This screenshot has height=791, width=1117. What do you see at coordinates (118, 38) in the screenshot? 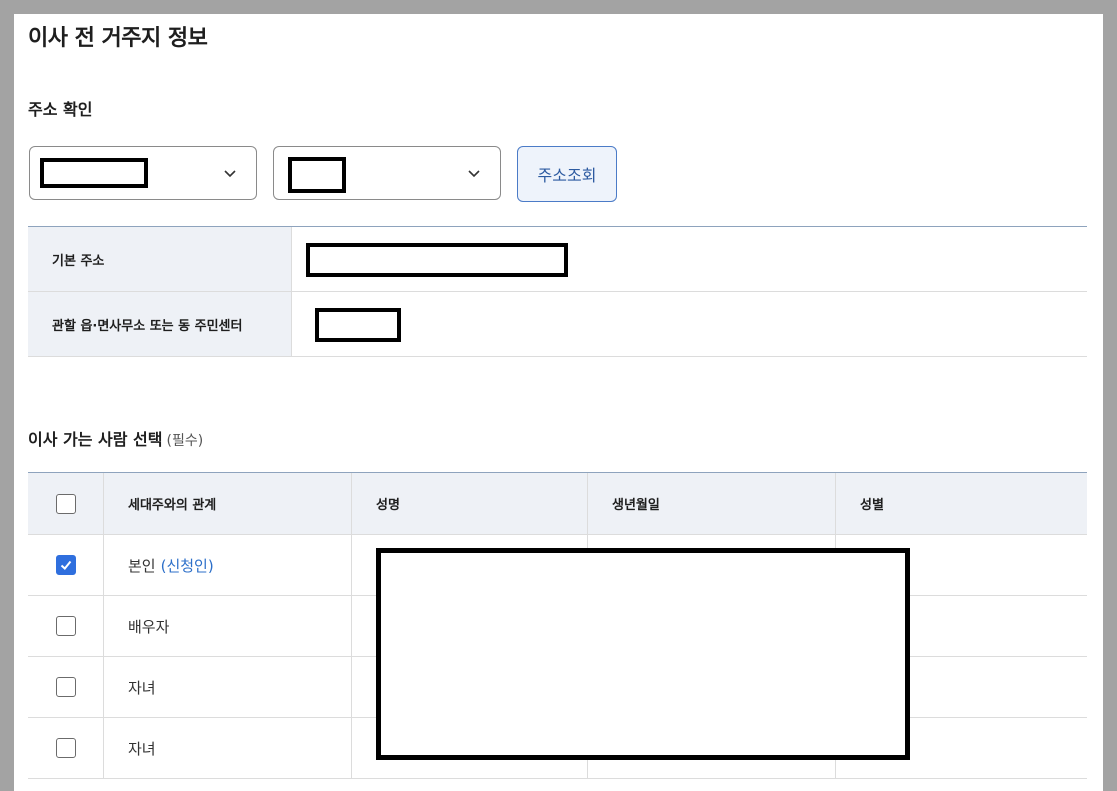
I see `page-title: 이사 전 거주지 정보` at bounding box center [118, 38].